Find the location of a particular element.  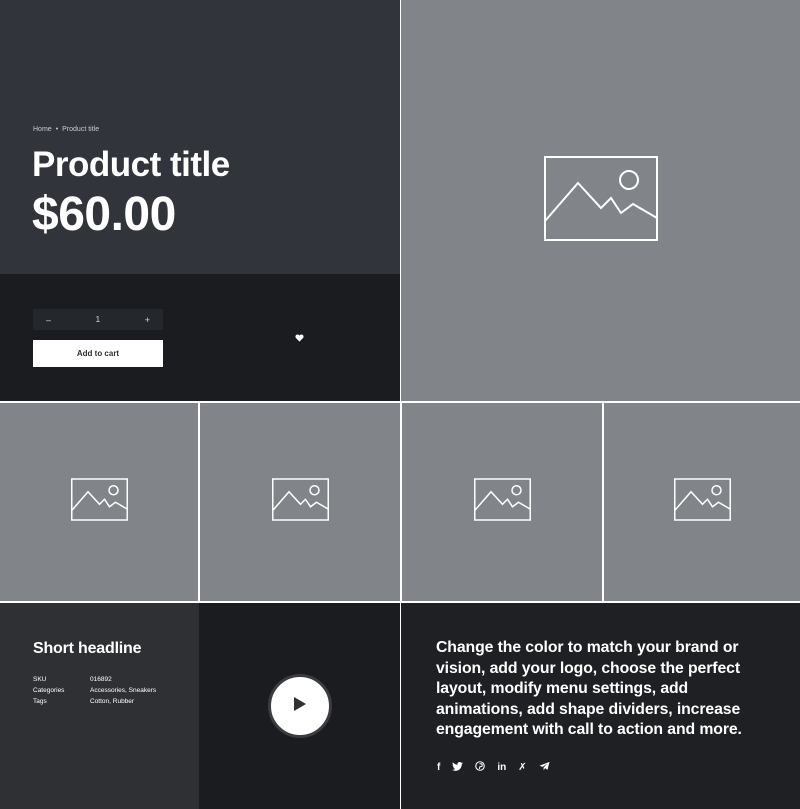

quantity-stepper: – 1 + is located at coordinates (98, 319).